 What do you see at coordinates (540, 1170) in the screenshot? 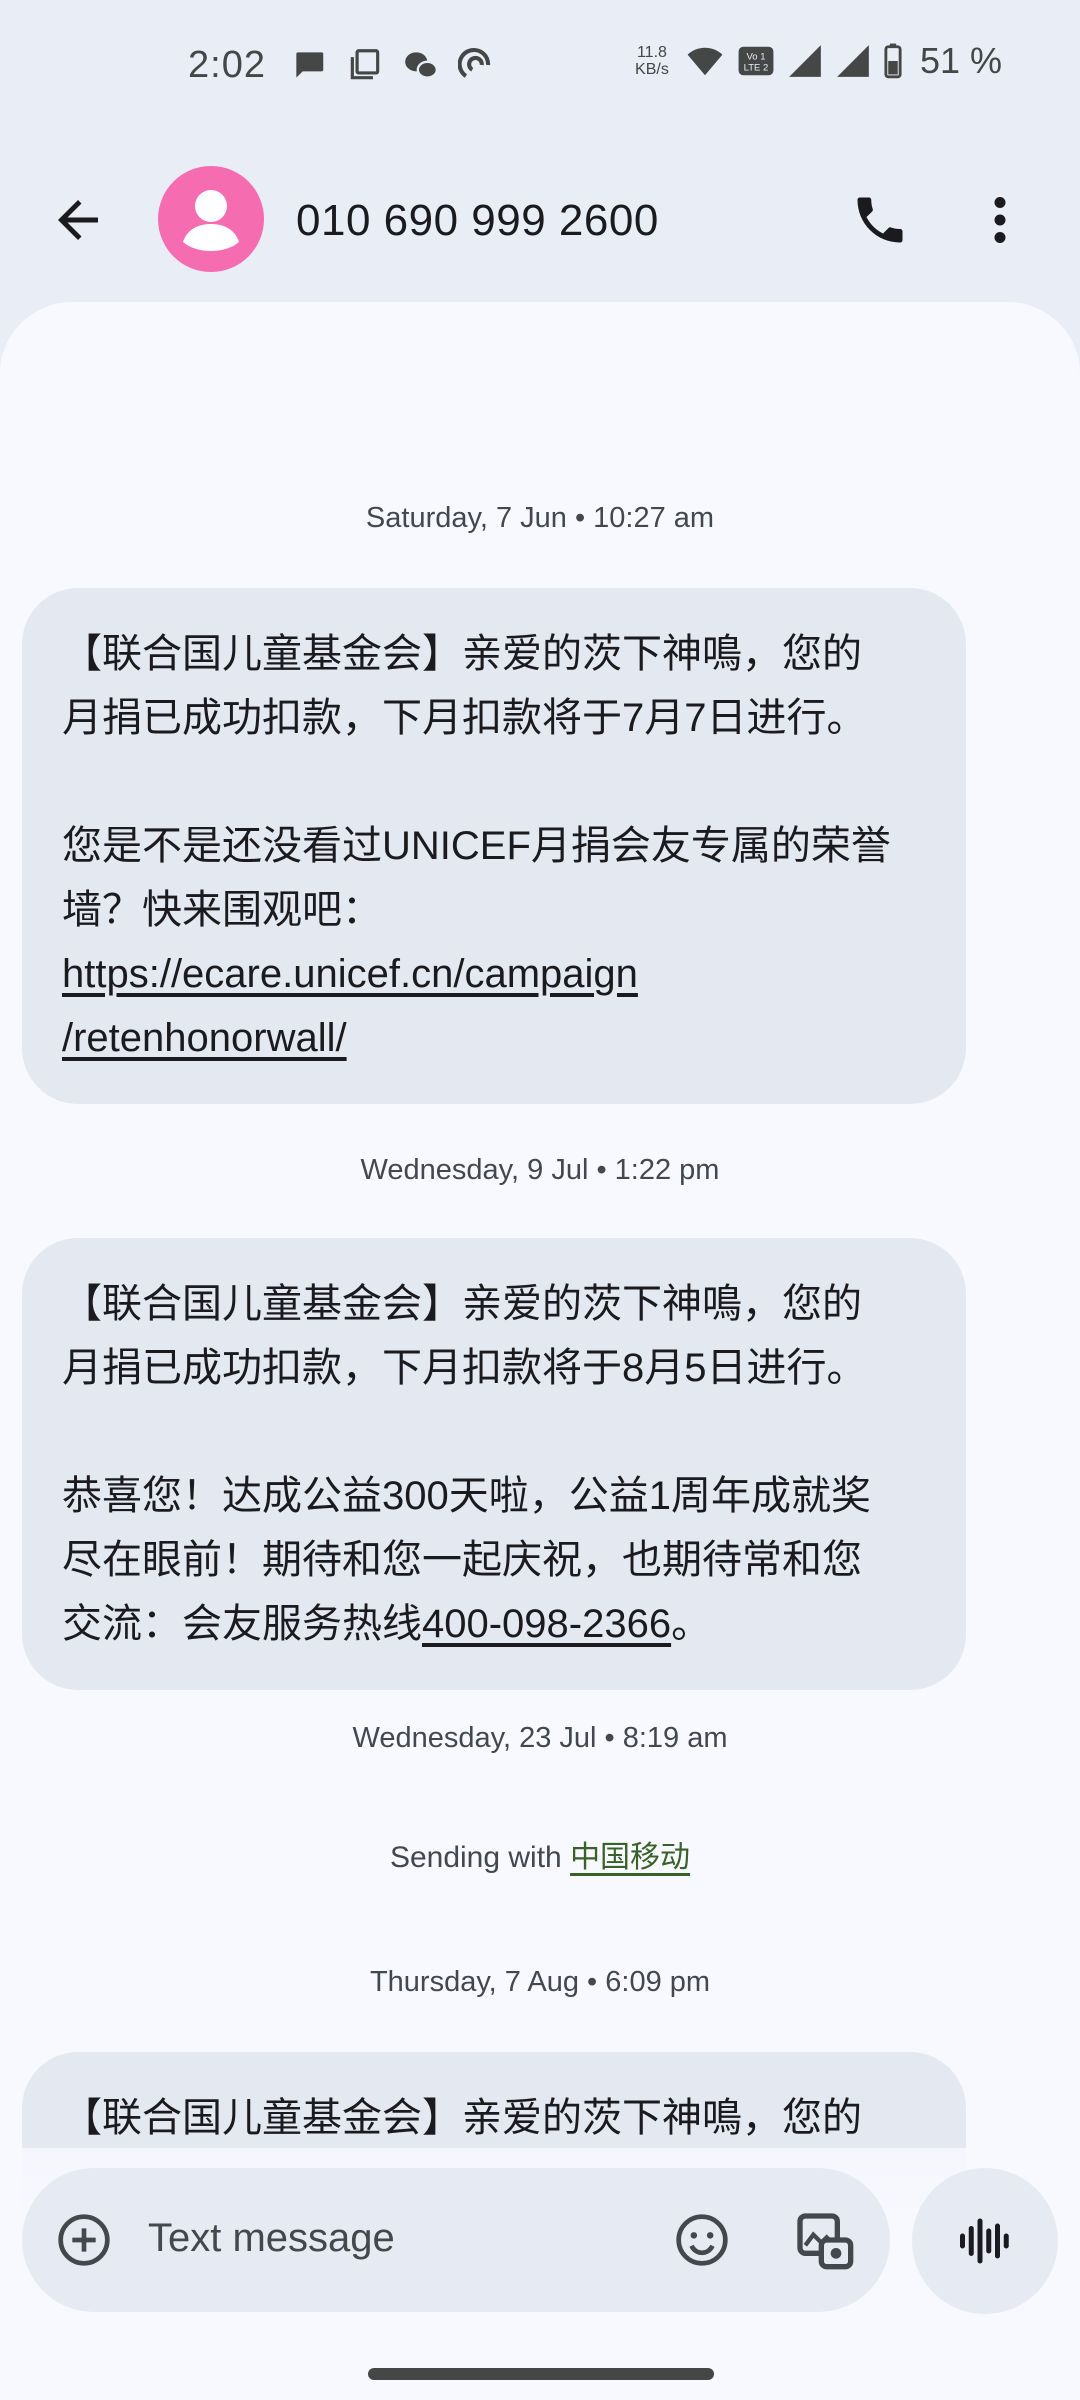
I see `message-timestamp: Wednesday, 9 Jul • 1:22 pm` at bounding box center [540, 1170].